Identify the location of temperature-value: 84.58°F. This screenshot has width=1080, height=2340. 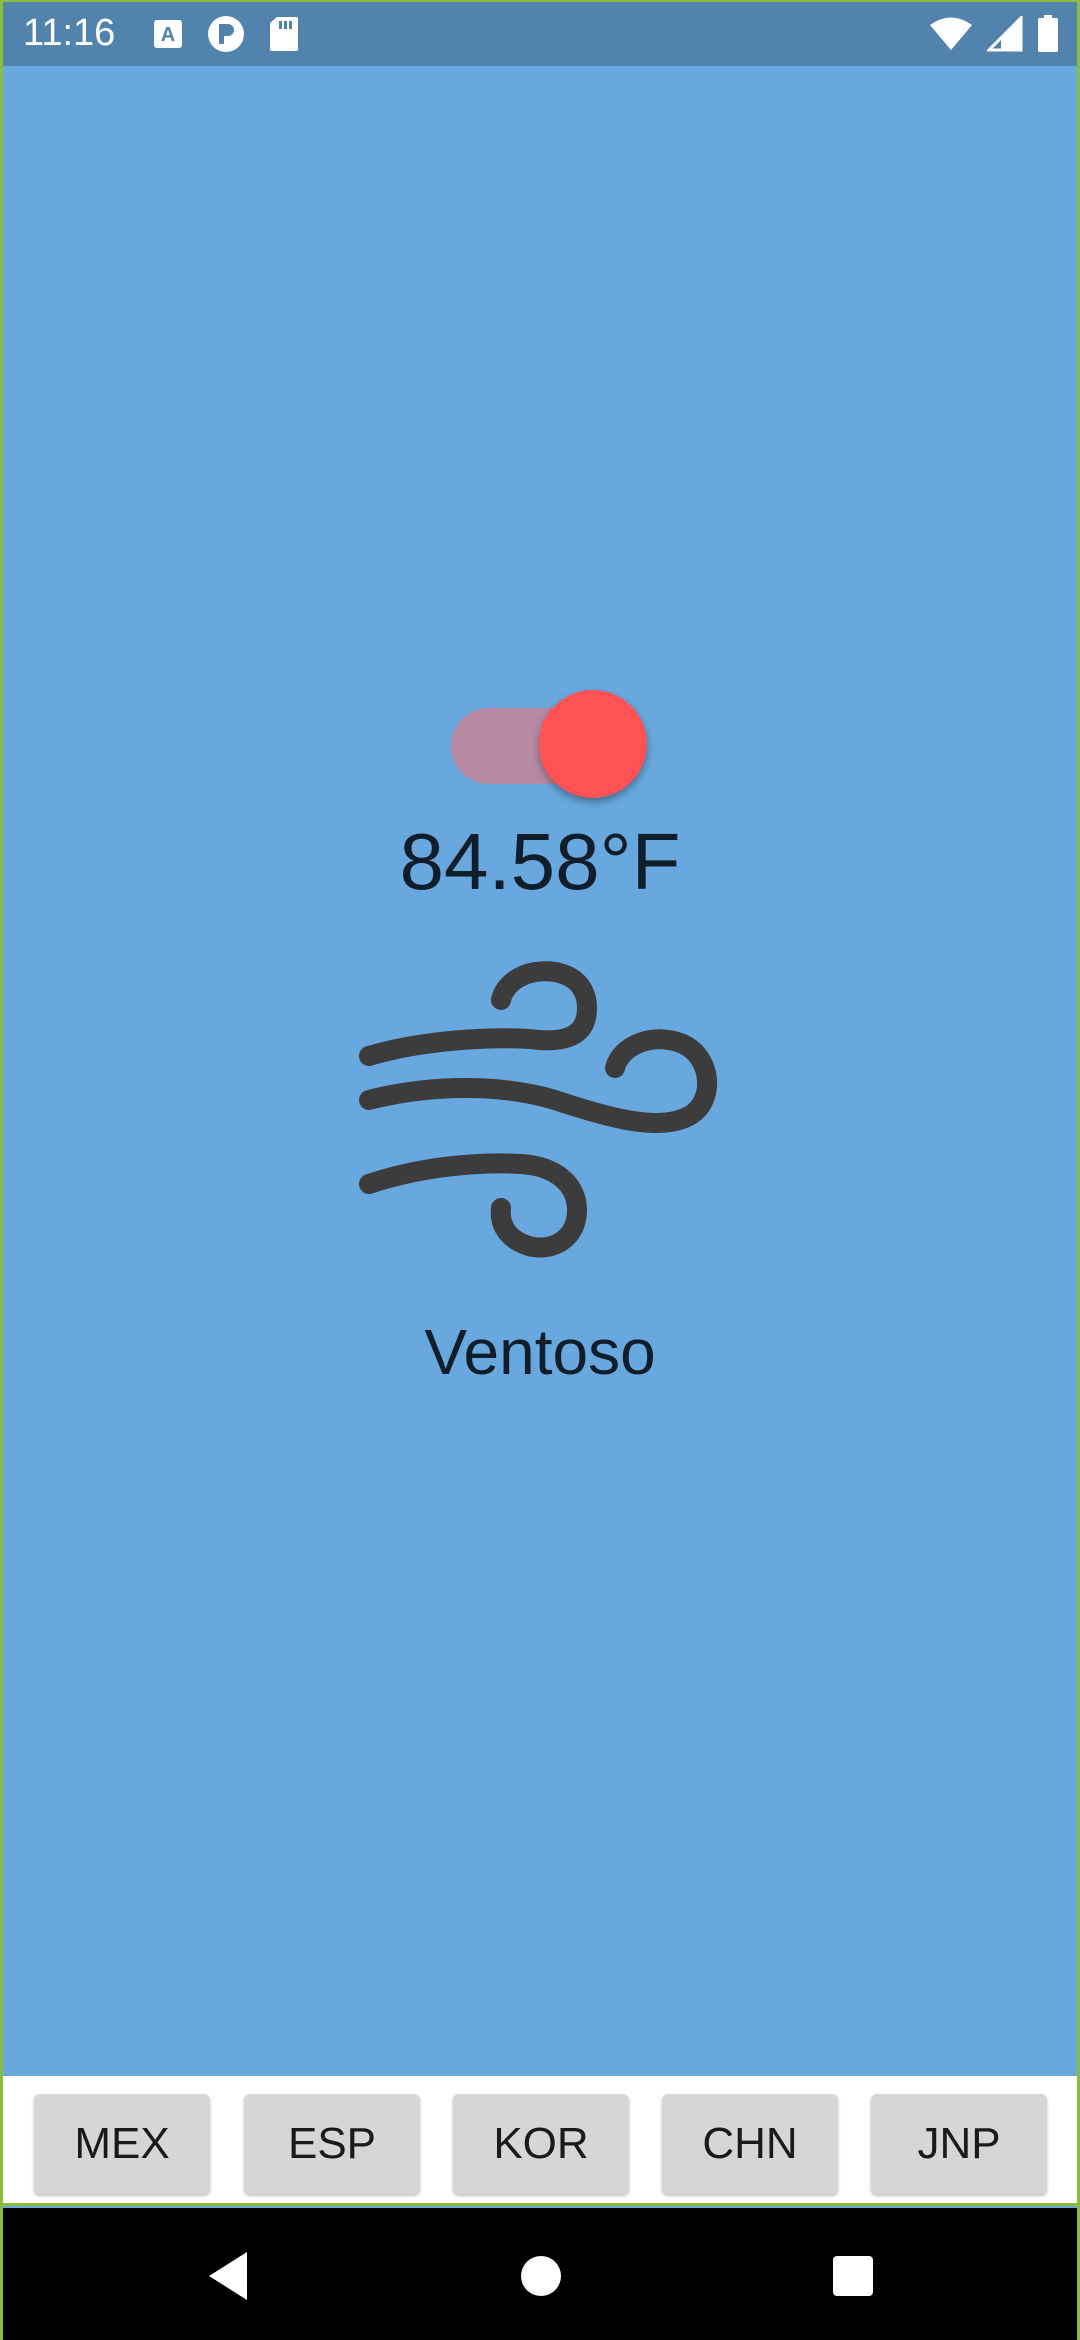
(540, 861).